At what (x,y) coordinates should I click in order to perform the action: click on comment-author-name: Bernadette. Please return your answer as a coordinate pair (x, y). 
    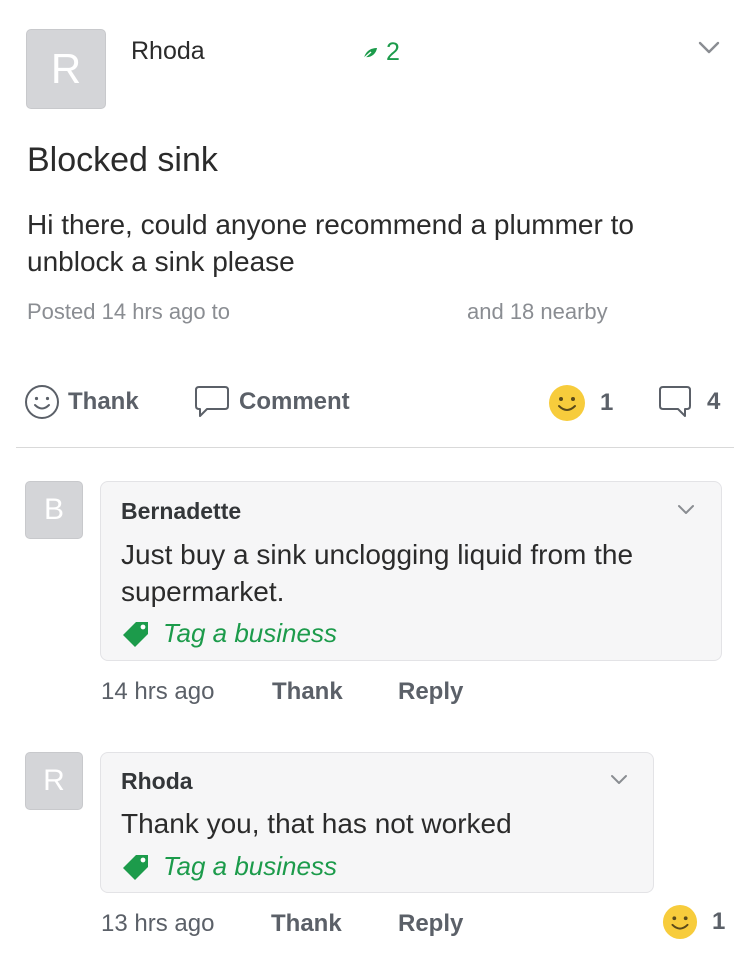
    Looking at the image, I should click on (181, 511).